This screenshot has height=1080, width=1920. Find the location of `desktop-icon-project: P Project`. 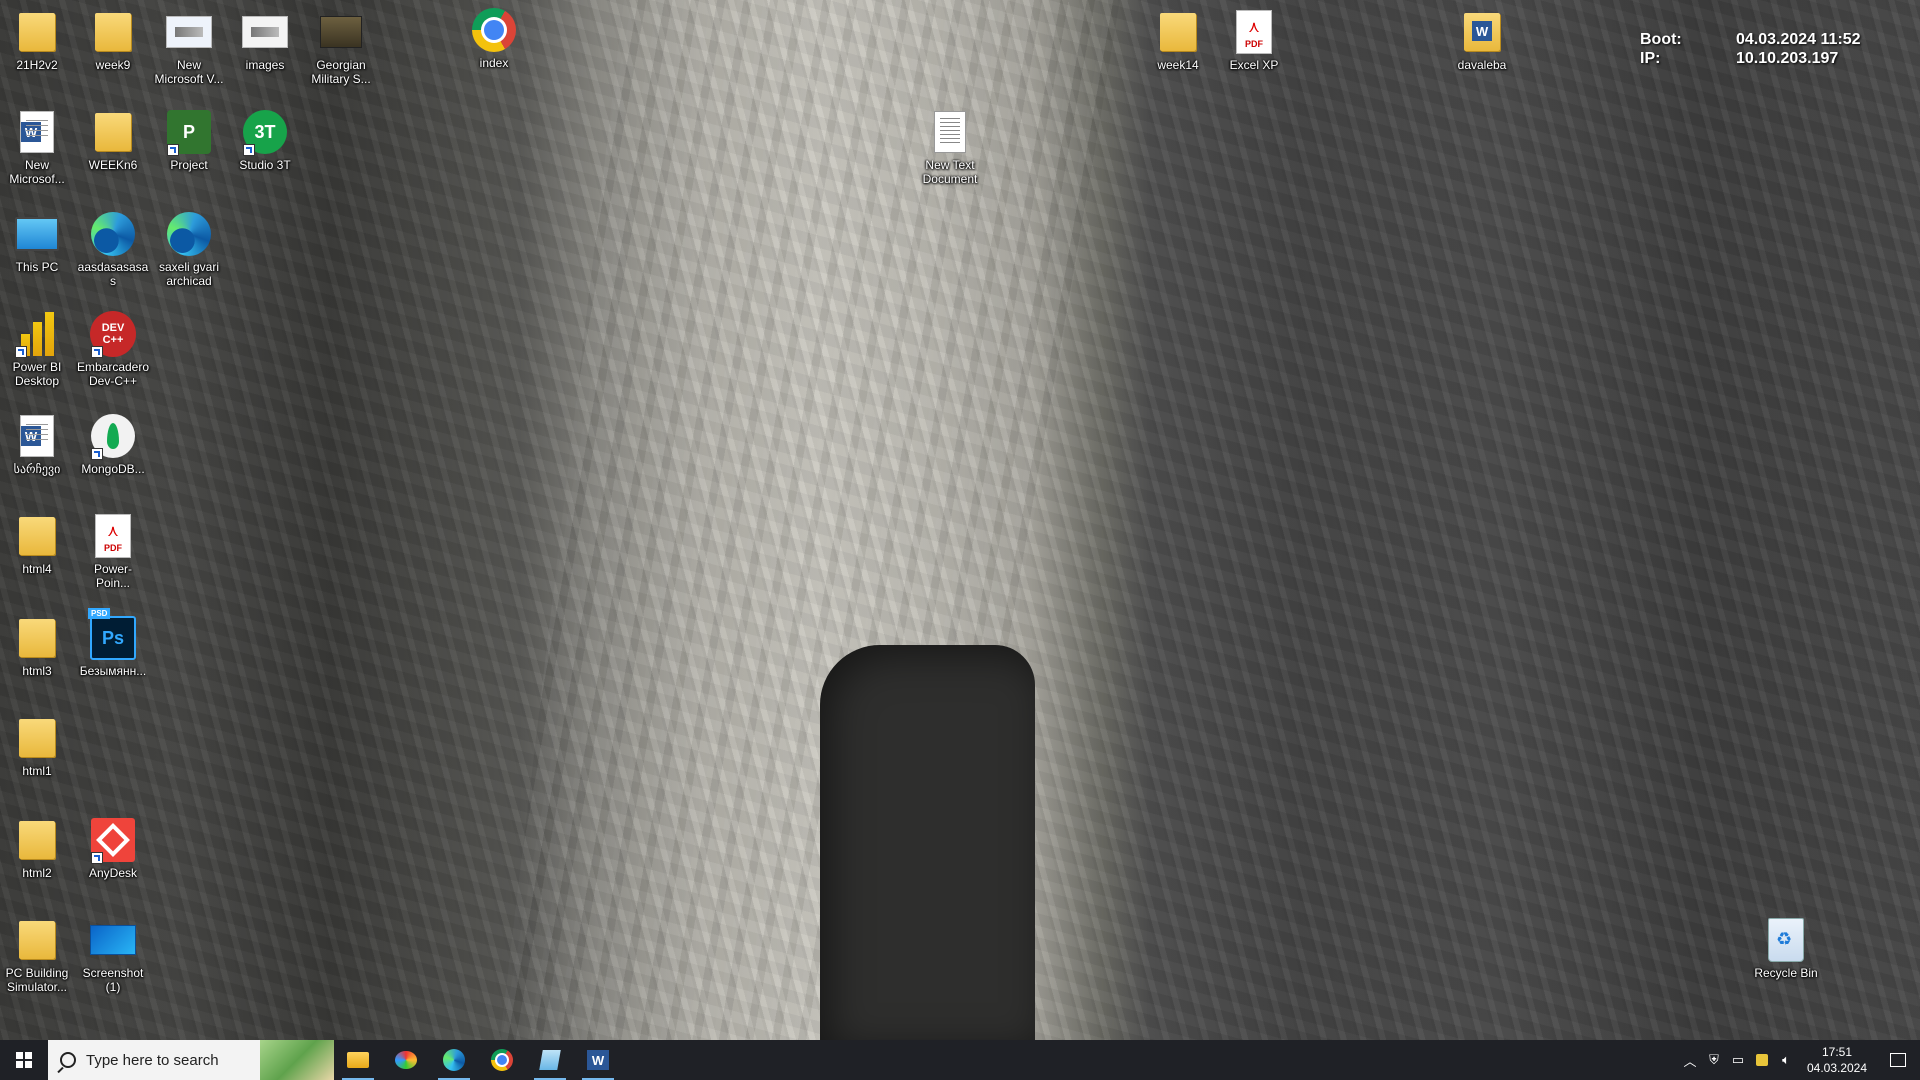

desktop-icon-project: P Project is located at coordinates (189, 140).